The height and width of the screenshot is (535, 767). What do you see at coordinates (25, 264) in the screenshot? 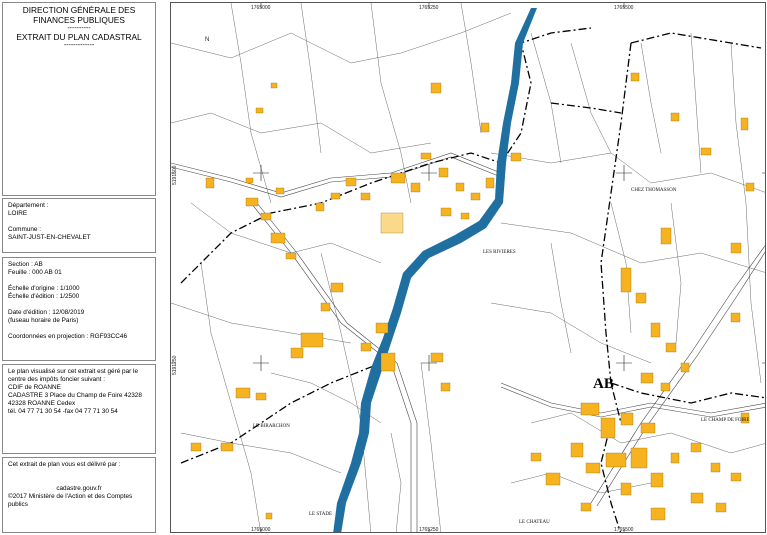
I see `section-info: Section : AB` at bounding box center [25, 264].